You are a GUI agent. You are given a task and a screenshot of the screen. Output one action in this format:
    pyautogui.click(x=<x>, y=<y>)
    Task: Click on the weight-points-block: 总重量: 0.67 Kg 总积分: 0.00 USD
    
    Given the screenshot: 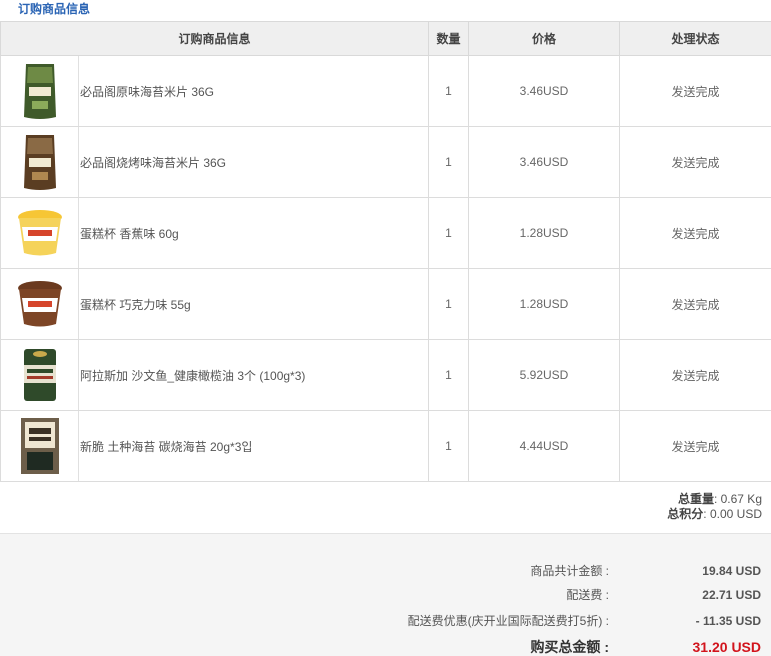 What is the action you would take?
    pyautogui.click(x=714, y=507)
    